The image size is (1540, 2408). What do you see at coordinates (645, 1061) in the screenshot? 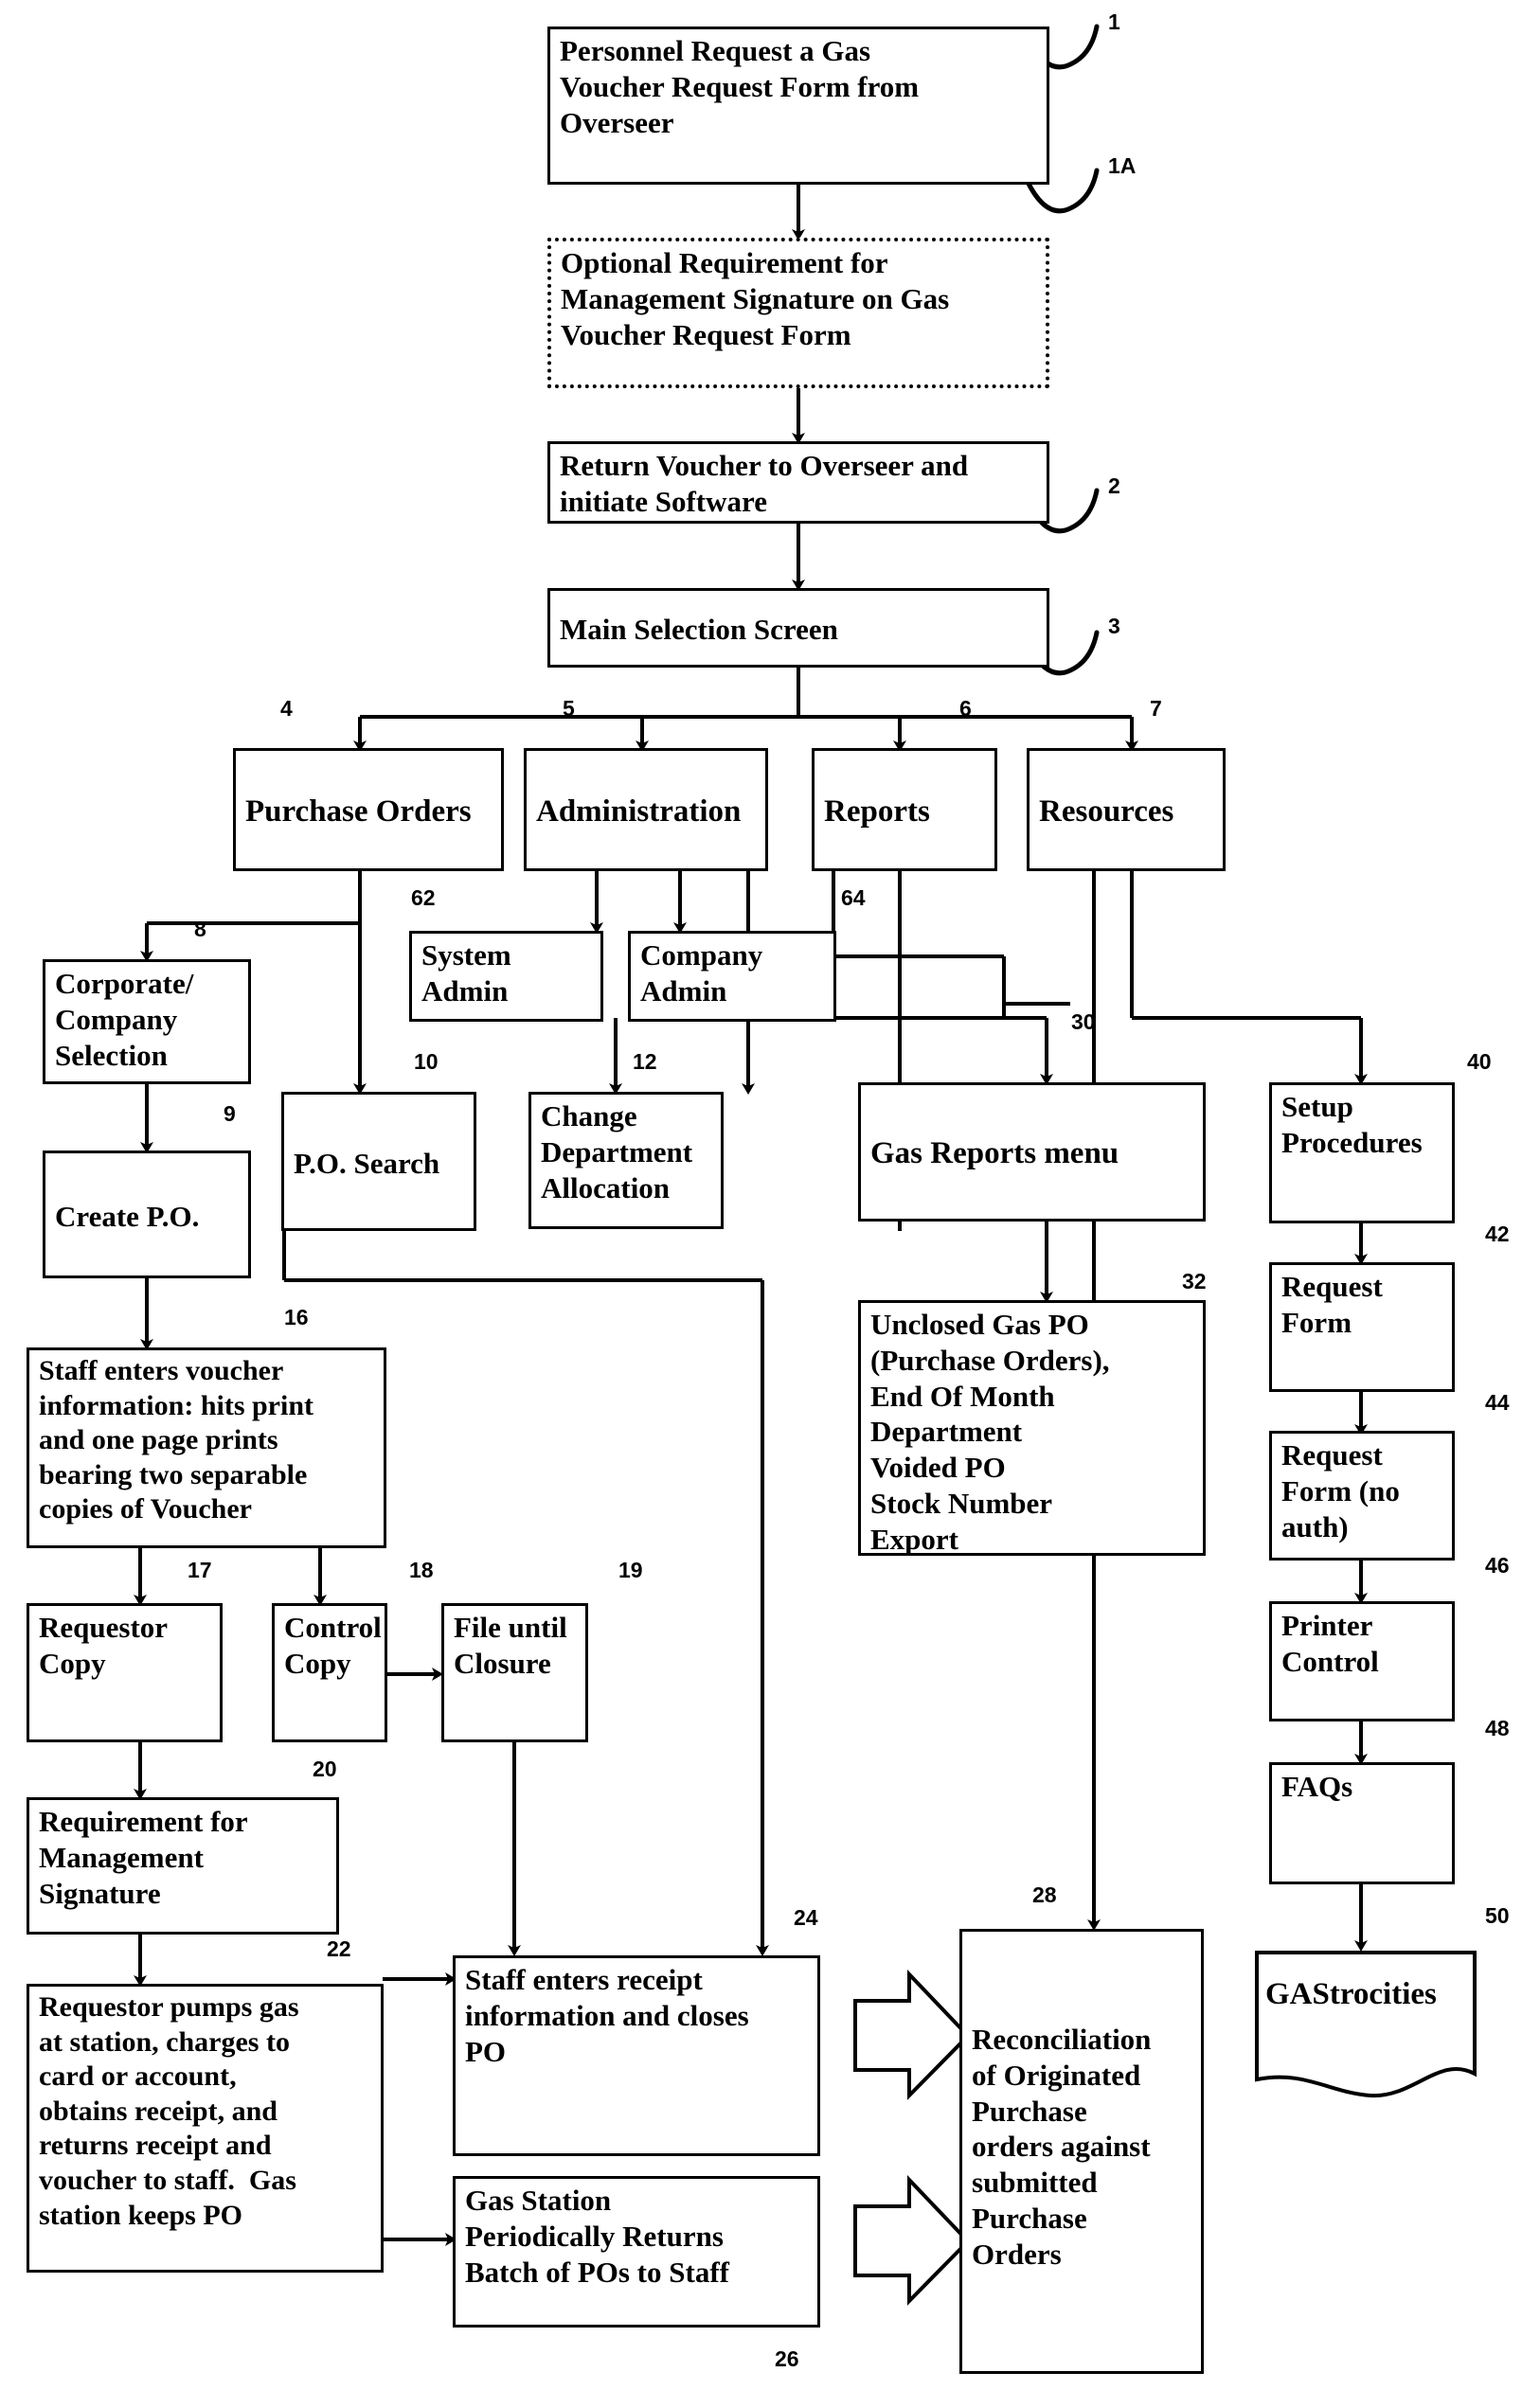
I see `ref-label-12: 12` at bounding box center [645, 1061].